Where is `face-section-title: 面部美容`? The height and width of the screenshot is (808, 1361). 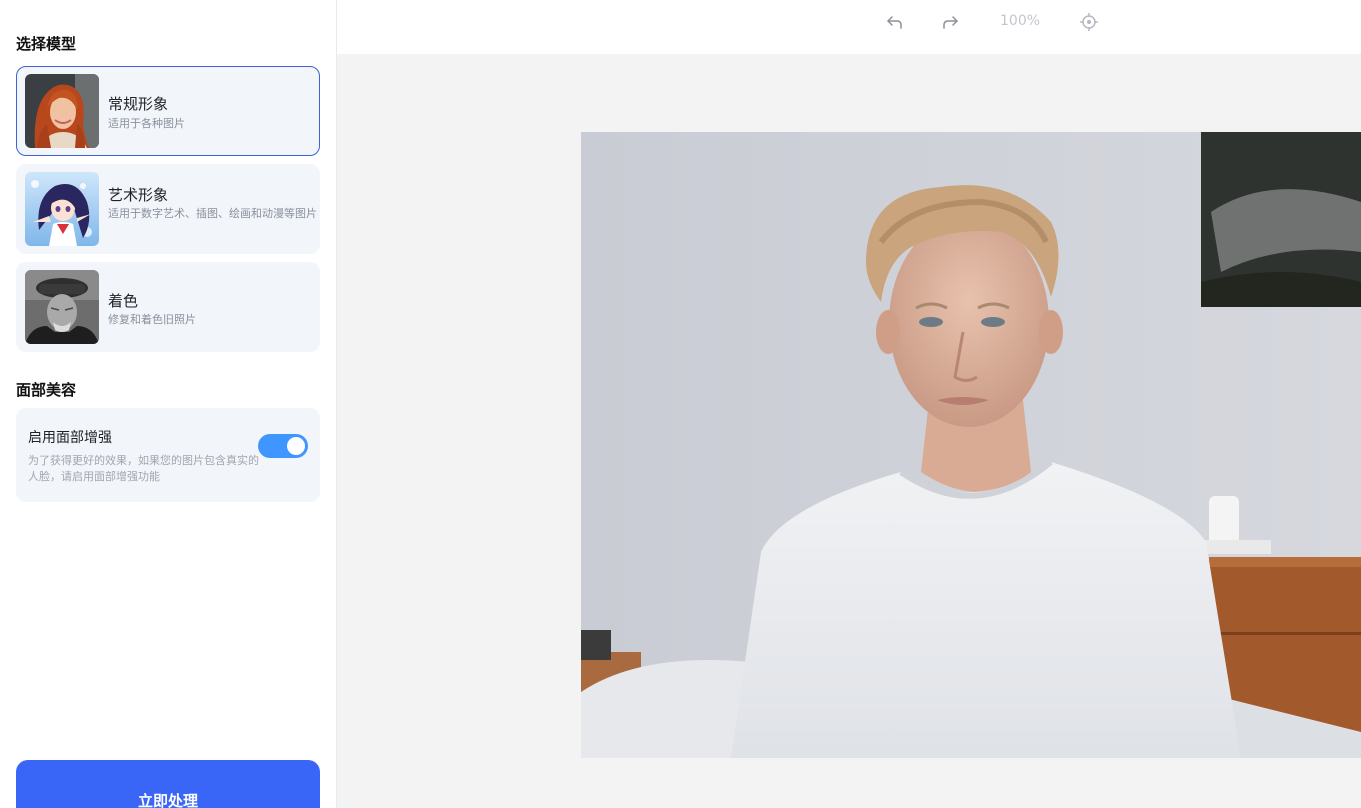
face-section-title: 面部美容 is located at coordinates (46, 390).